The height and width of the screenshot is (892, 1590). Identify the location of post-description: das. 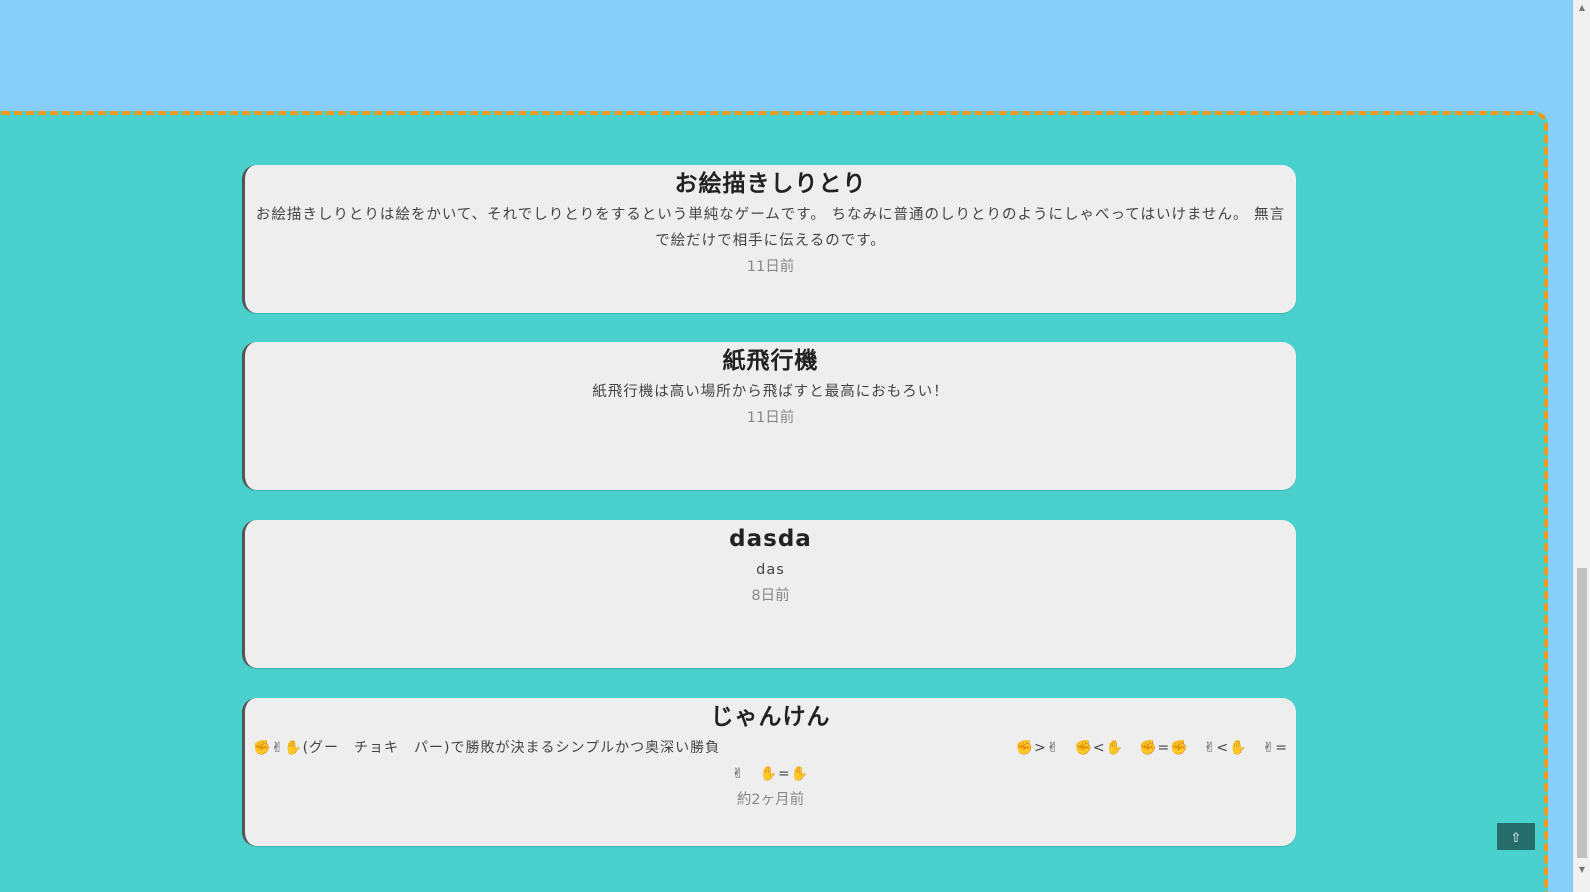
(770, 570).